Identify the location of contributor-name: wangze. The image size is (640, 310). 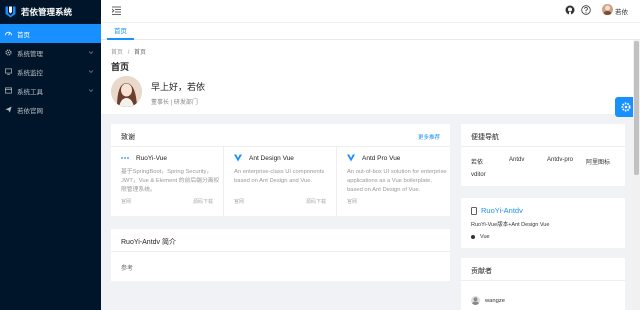
(495, 301).